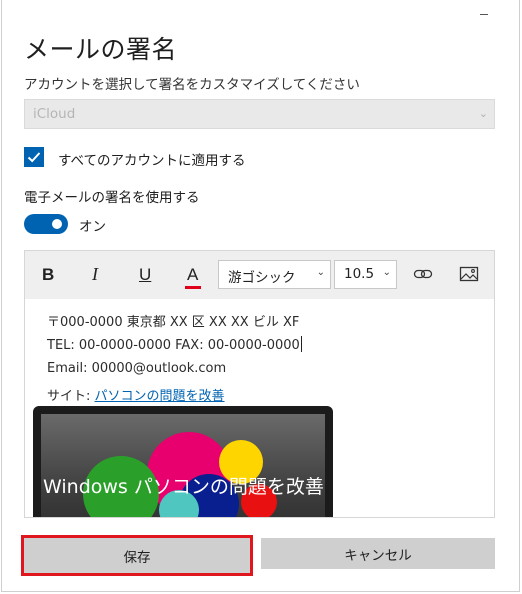  Describe the element at coordinates (262, 278) in the screenshot. I see `font-family-value: 游ゴシック` at that location.